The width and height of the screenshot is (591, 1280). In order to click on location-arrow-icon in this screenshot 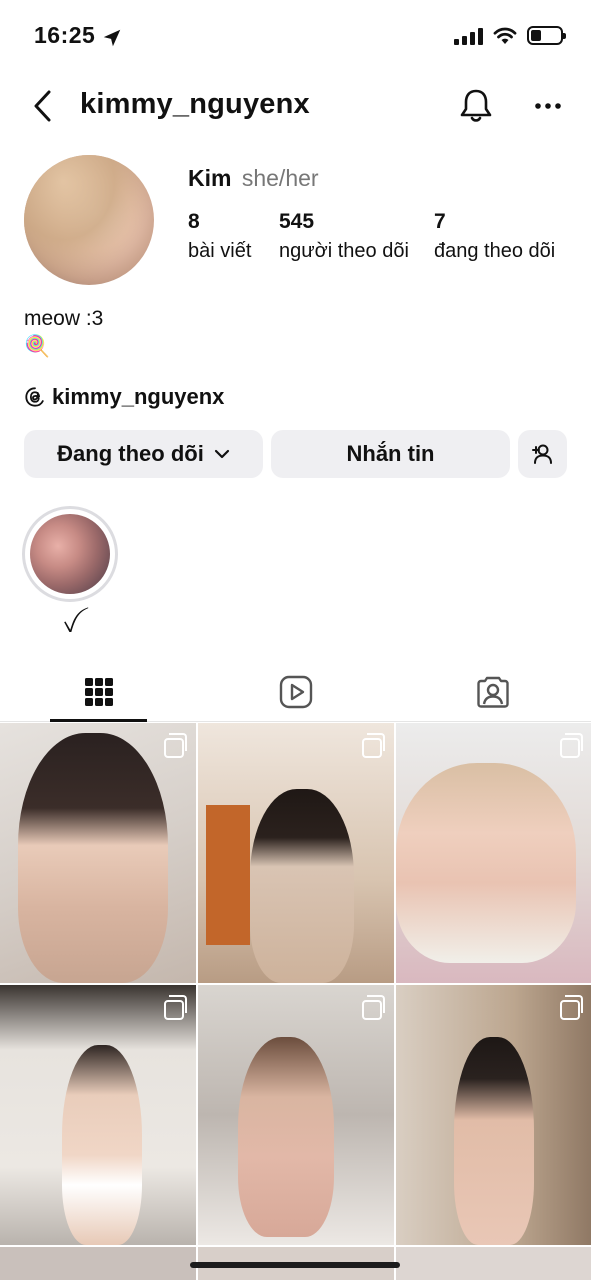, I will do `click(112, 38)`.